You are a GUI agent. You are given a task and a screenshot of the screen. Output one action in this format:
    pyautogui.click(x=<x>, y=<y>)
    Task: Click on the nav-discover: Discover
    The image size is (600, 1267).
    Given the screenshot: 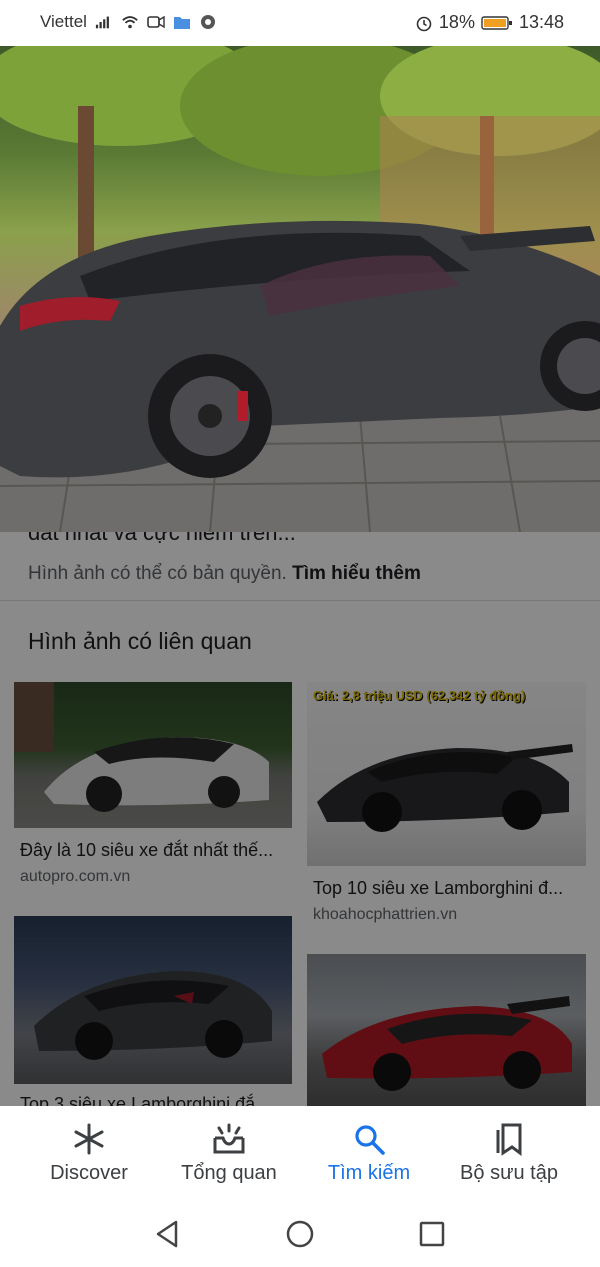 What is the action you would take?
    pyautogui.click(x=89, y=1154)
    